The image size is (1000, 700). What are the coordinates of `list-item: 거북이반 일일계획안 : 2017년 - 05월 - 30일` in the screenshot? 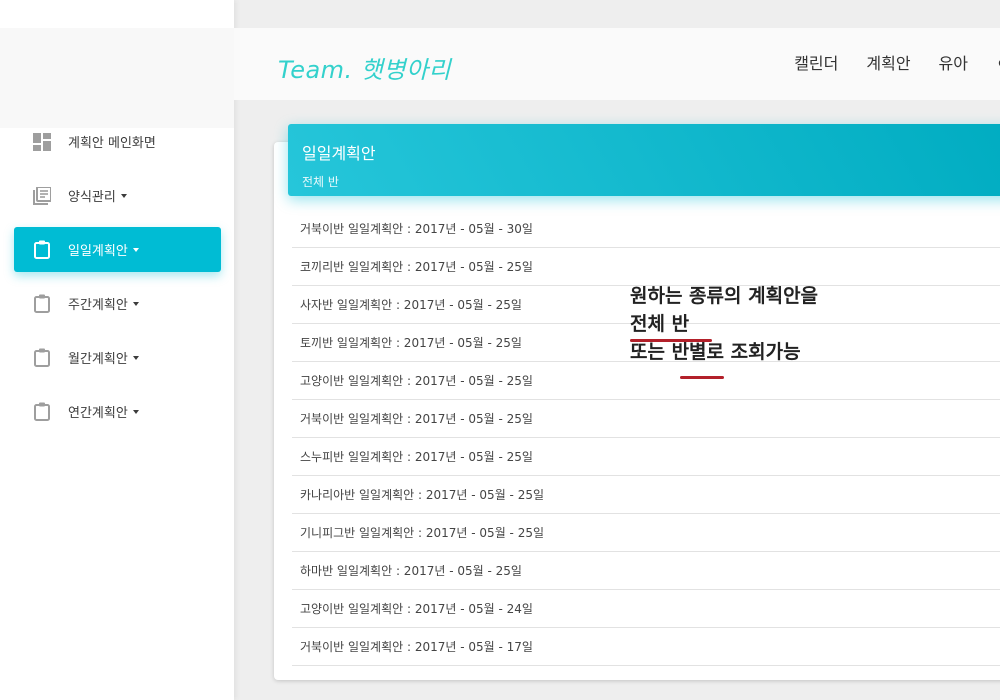 It's located at (646, 229).